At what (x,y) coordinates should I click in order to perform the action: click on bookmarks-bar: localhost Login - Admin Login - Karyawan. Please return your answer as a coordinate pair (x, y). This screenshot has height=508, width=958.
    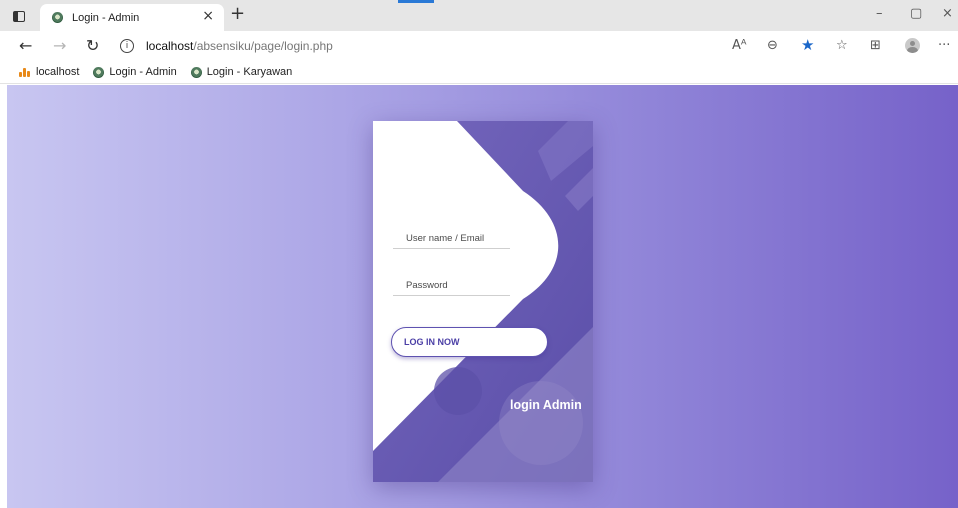
    Looking at the image, I should click on (479, 72).